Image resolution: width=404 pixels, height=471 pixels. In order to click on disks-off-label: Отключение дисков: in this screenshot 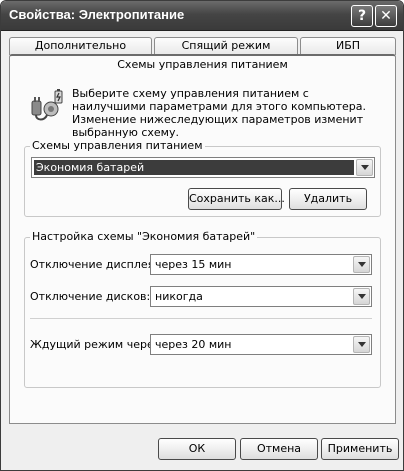, I will do `click(90, 296)`.